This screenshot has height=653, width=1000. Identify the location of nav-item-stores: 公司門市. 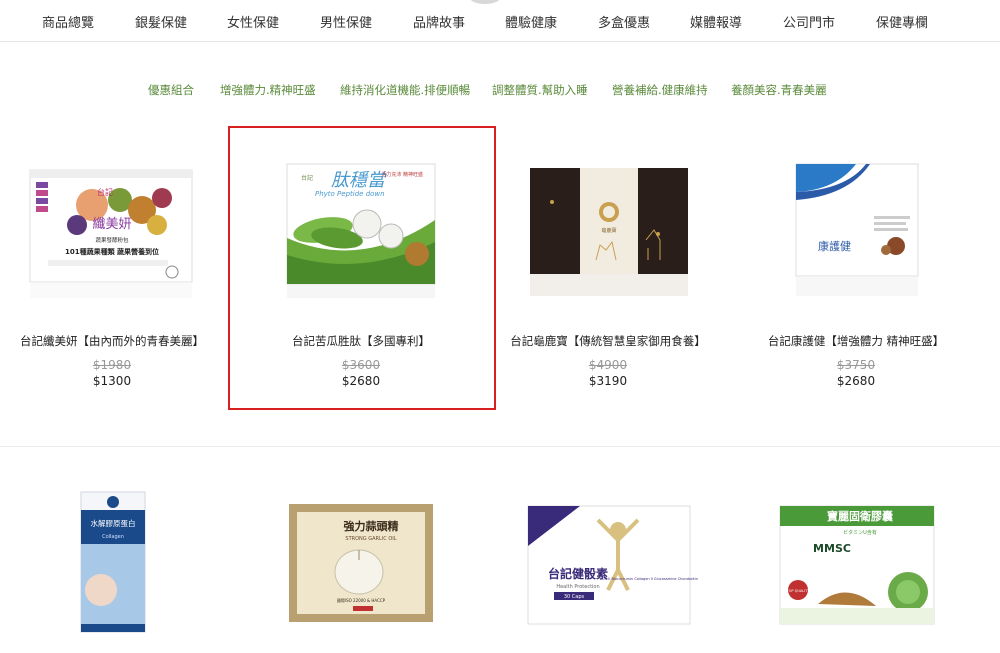
(809, 24).